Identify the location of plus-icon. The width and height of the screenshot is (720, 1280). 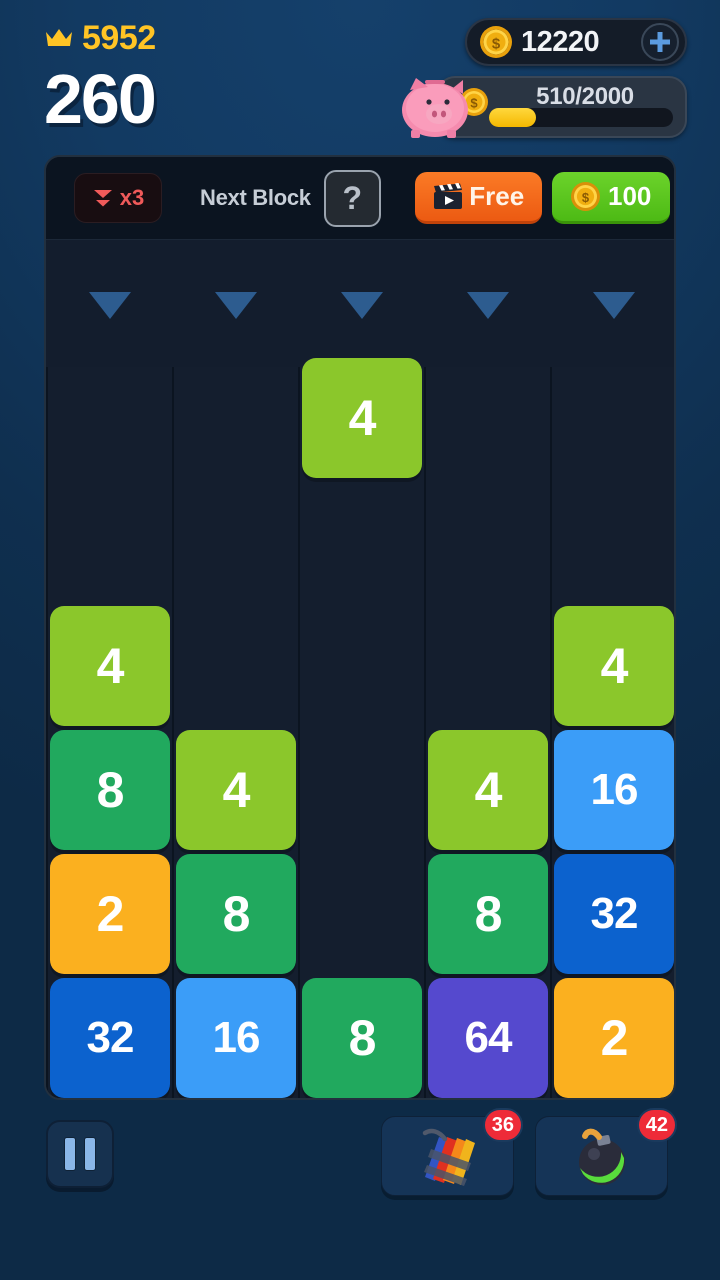
(660, 42).